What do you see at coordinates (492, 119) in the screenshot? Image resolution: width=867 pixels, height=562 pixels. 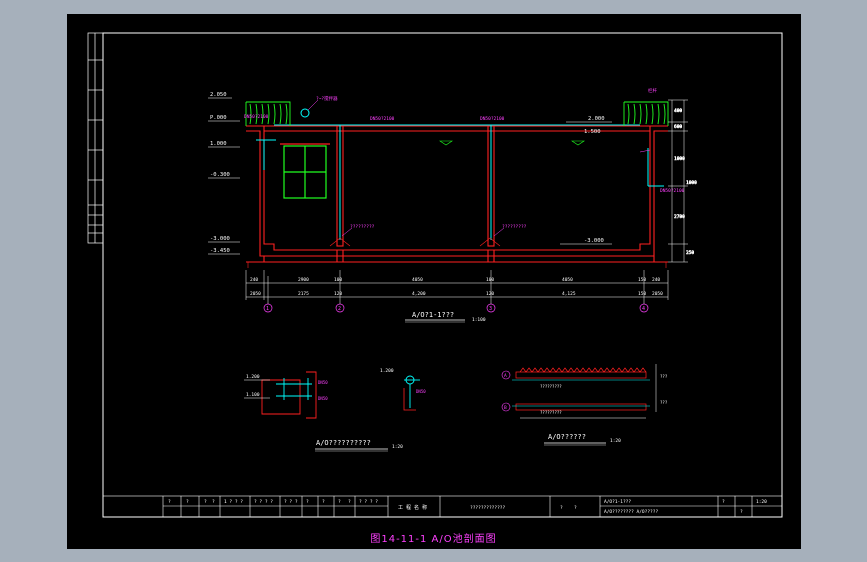 I see `pipe-label-3: DN50?2100` at bounding box center [492, 119].